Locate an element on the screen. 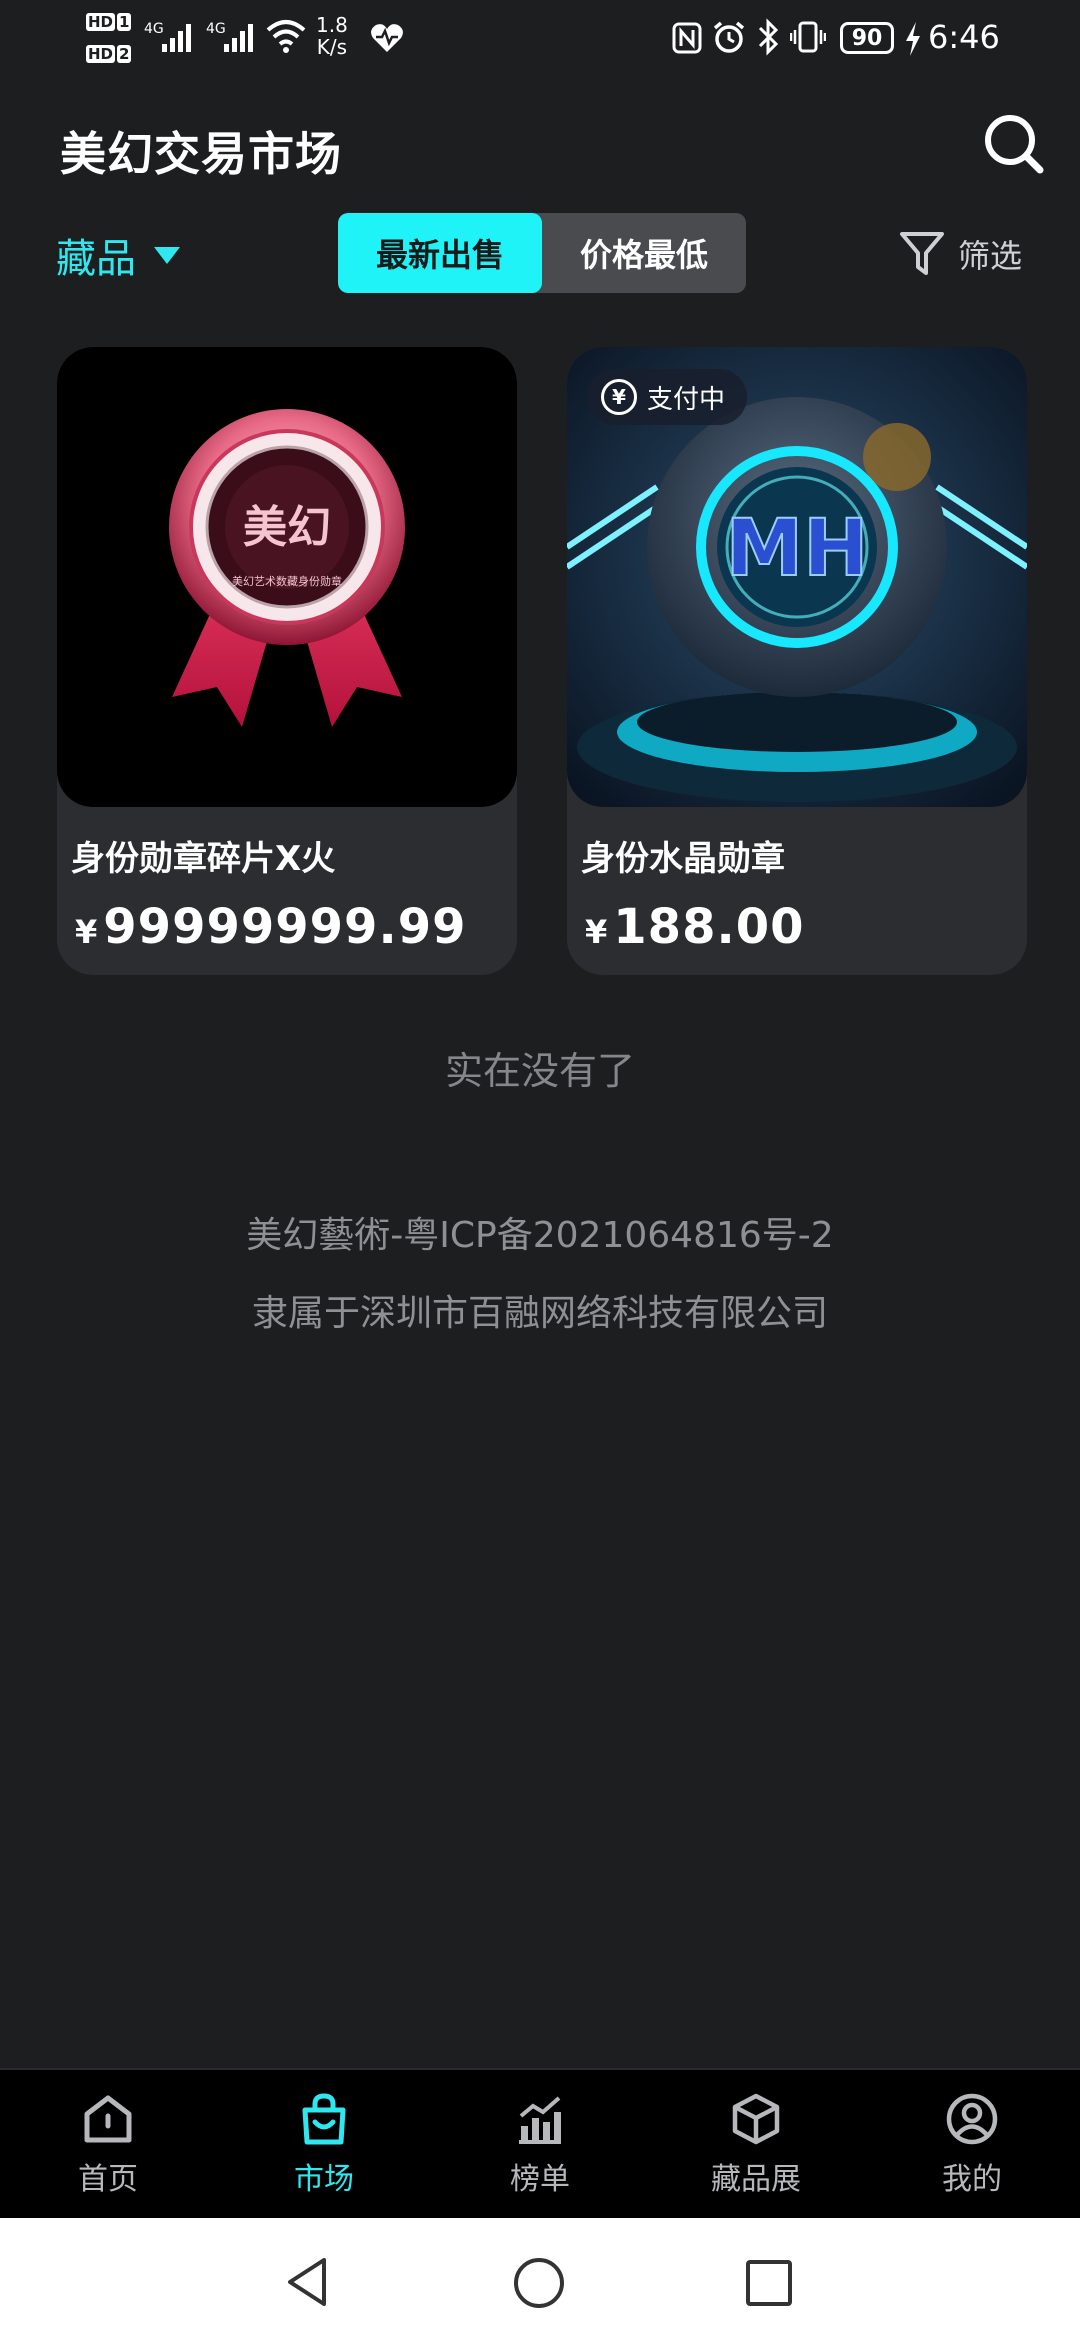 This screenshot has height=2340, width=1080. bottom-nav: 首页 市场 榜单 藏品展 我的 is located at coordinates (540, 2143).